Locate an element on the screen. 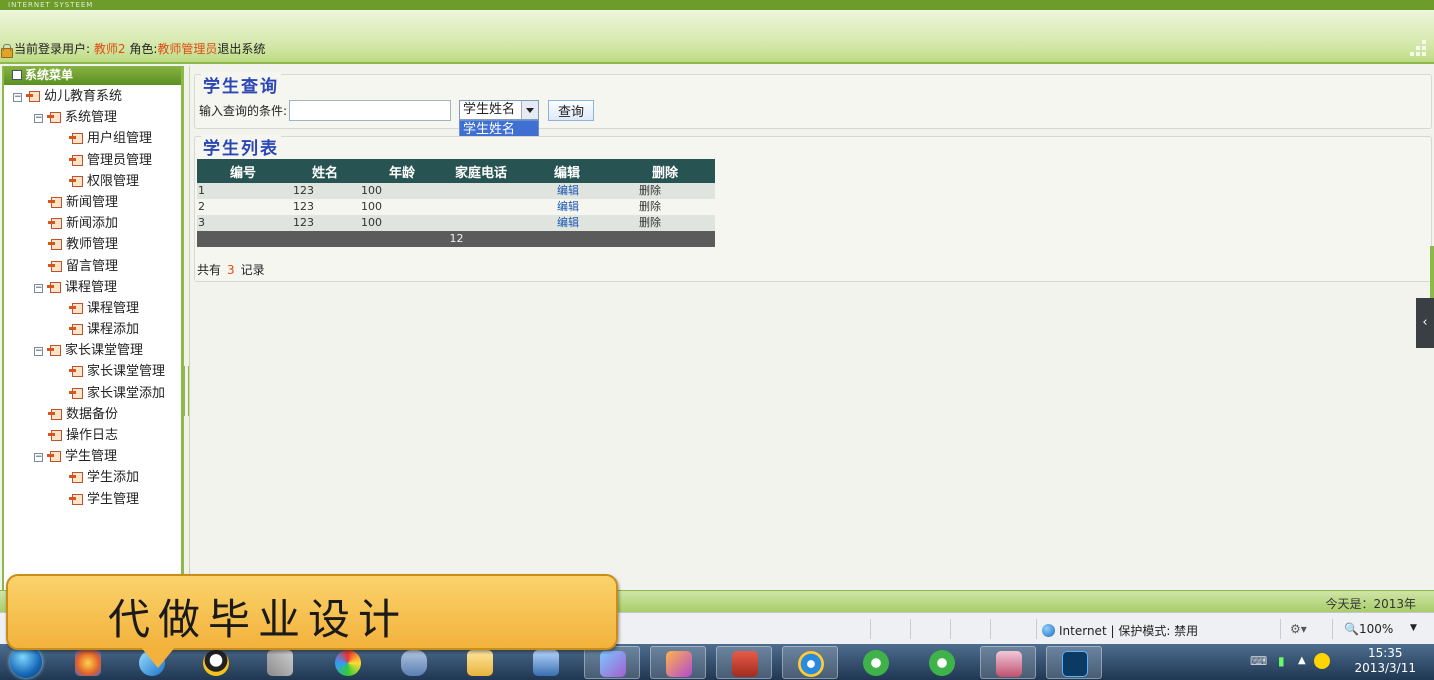 This screenshot has height=680, width=1434. tray-plus-icon is located at coordinates (1322, 661).